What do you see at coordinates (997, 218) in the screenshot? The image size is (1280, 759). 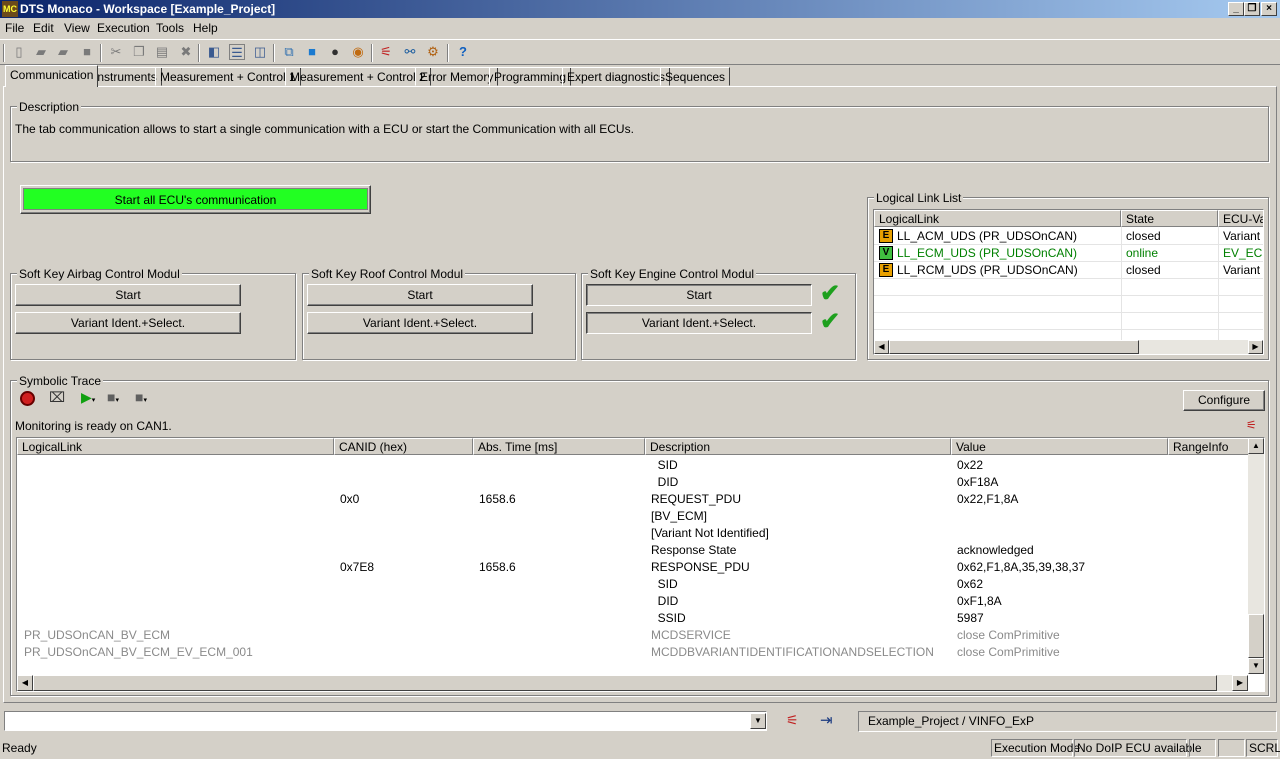 I see `llist-header-logicallink: LogicalLink` at bounding box center [997, 218].